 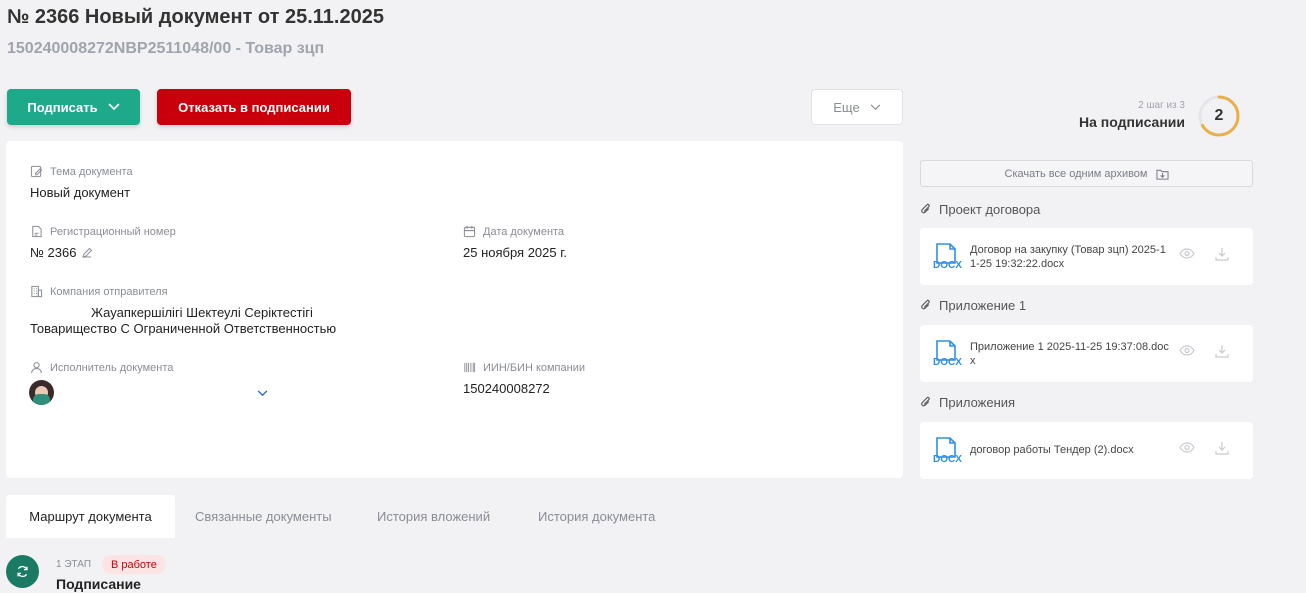 I want to click on step-number: 2, so click(x=1219, y=115).